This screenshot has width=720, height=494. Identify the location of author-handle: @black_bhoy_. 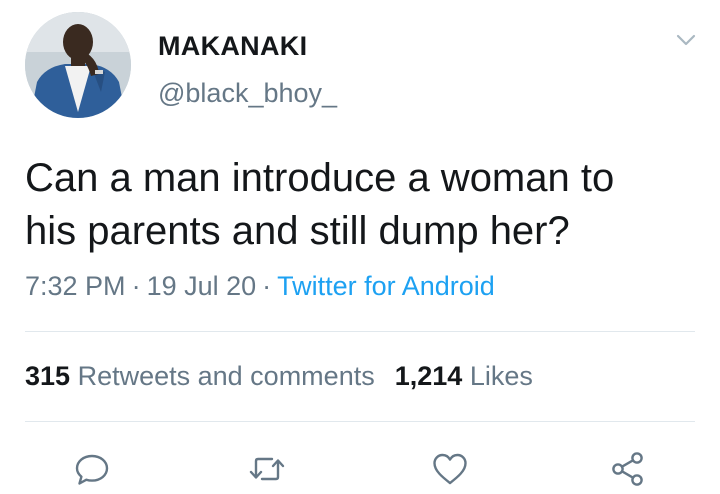
(247, 93).